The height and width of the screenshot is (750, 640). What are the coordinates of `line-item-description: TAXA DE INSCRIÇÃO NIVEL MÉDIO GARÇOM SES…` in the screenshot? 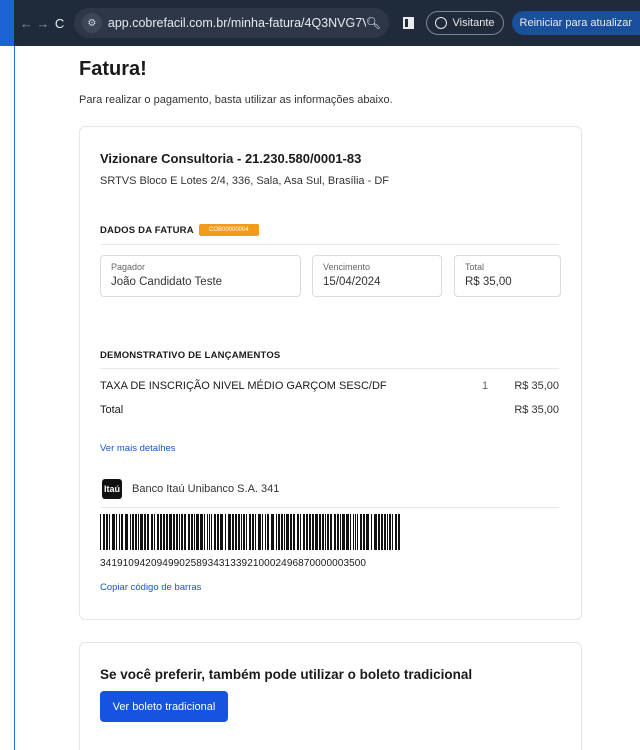 It's located at (243, 386).